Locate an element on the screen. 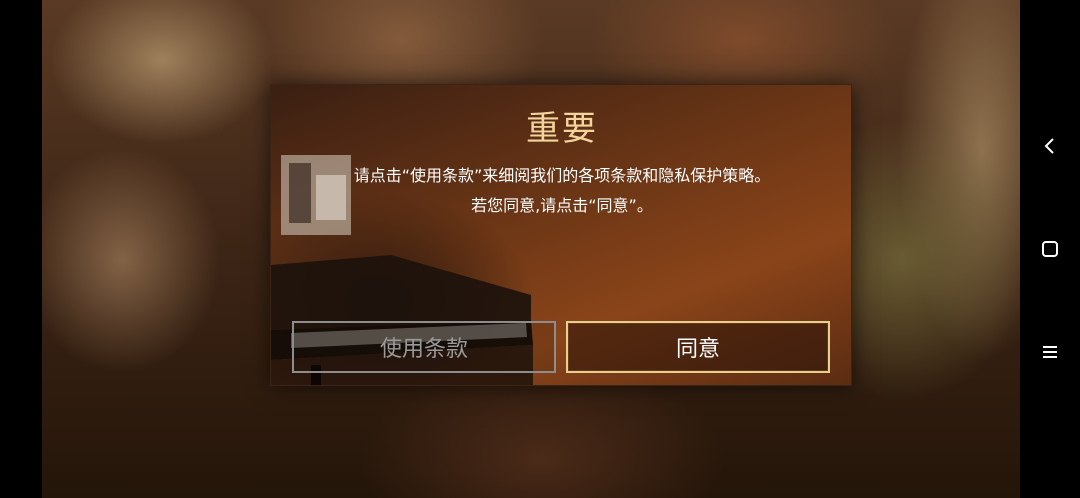  system-nav-bar is located at coordinates (1050, 249).